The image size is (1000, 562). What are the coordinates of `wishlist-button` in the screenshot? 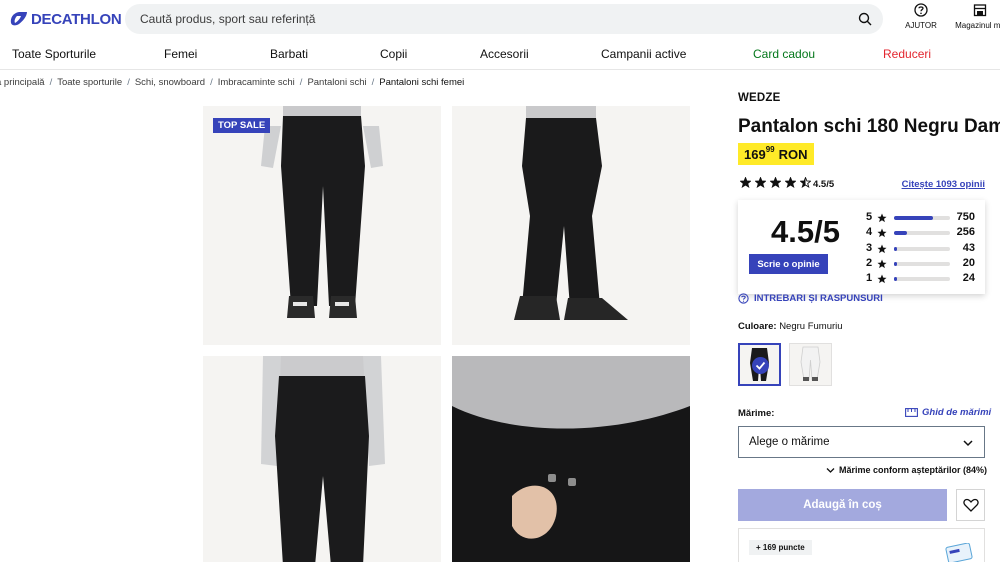 It's located at (970, 505).